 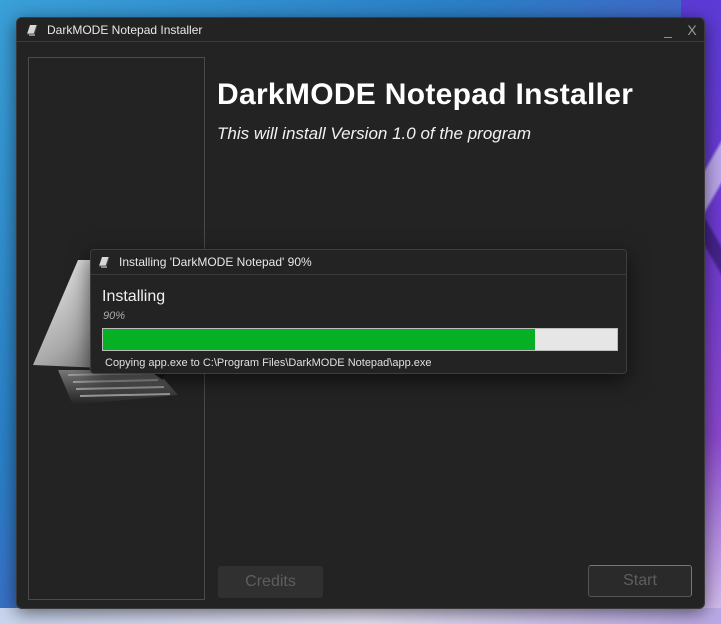 I want to click on installing-label: Installing, so click(x=134, y=296).